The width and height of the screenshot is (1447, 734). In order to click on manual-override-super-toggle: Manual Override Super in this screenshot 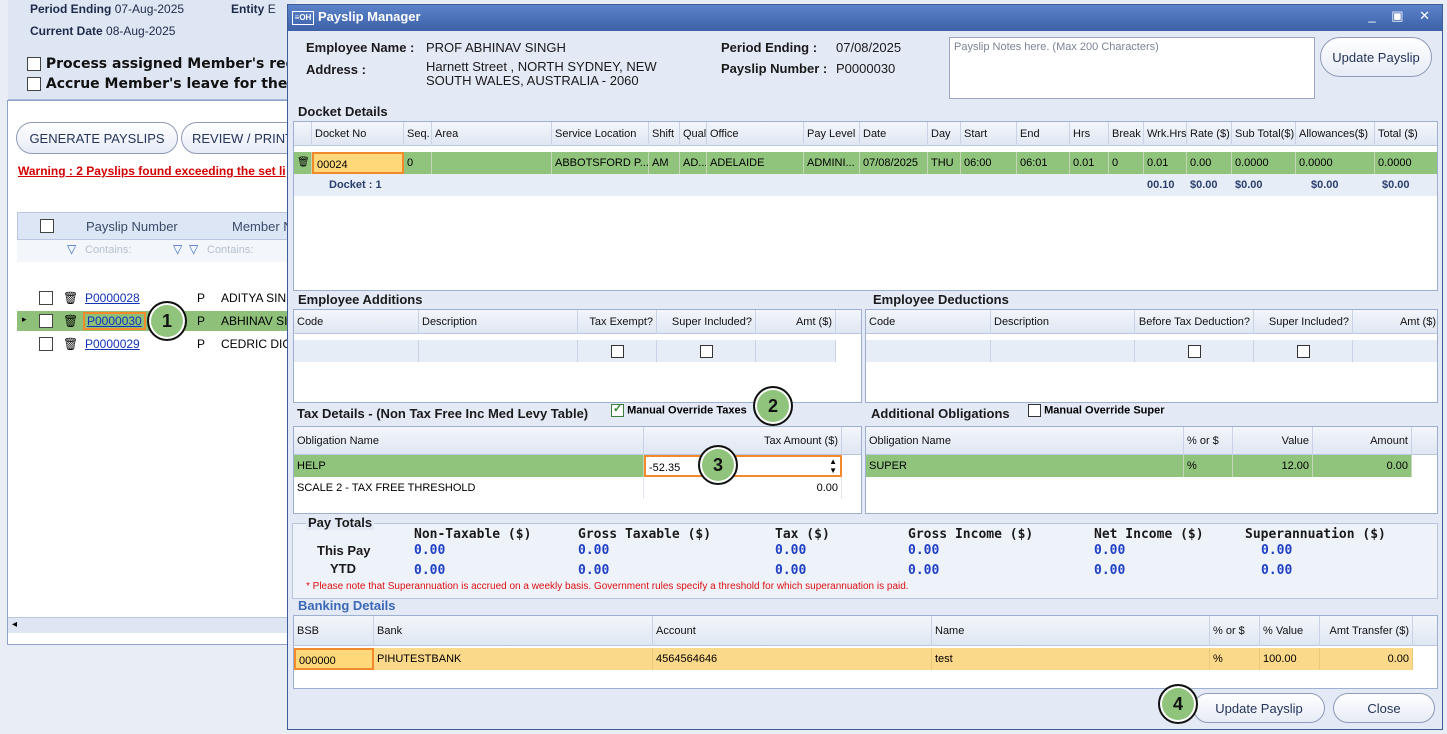, I will do `click(1096, 410)`.